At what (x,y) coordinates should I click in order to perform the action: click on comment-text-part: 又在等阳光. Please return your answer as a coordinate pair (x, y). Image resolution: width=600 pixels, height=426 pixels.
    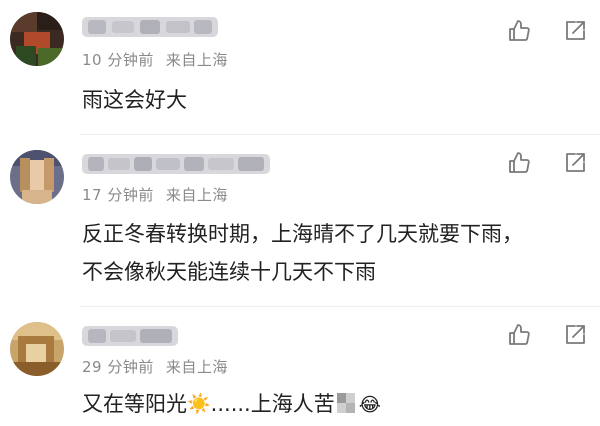
    Looking at the image, I should click on (134, 404).